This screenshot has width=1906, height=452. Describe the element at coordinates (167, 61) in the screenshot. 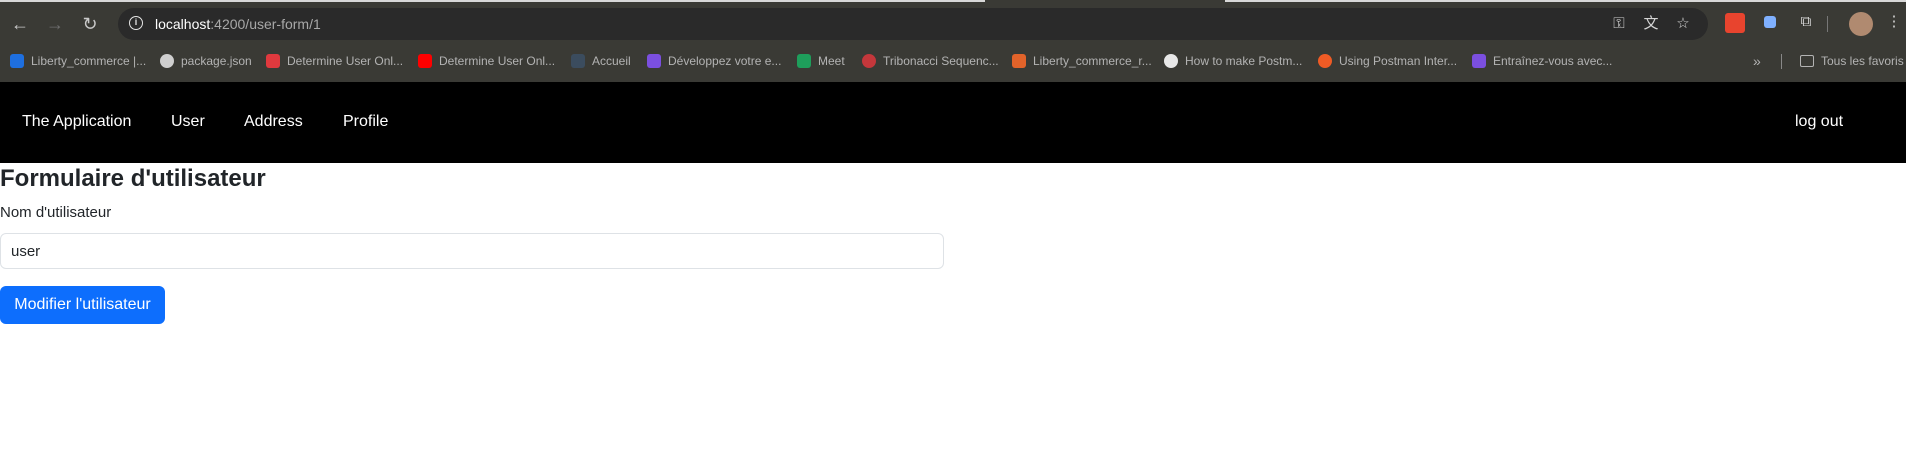

I see `globe-icon` at that location.